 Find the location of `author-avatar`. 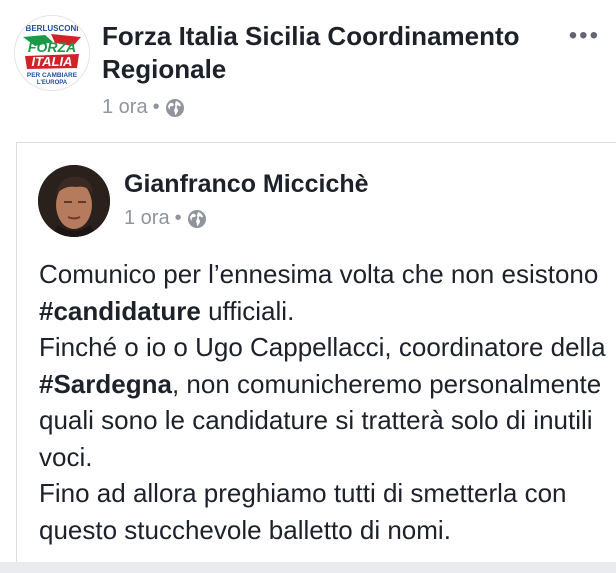

author-avatar is located at coordinates (74, 201).